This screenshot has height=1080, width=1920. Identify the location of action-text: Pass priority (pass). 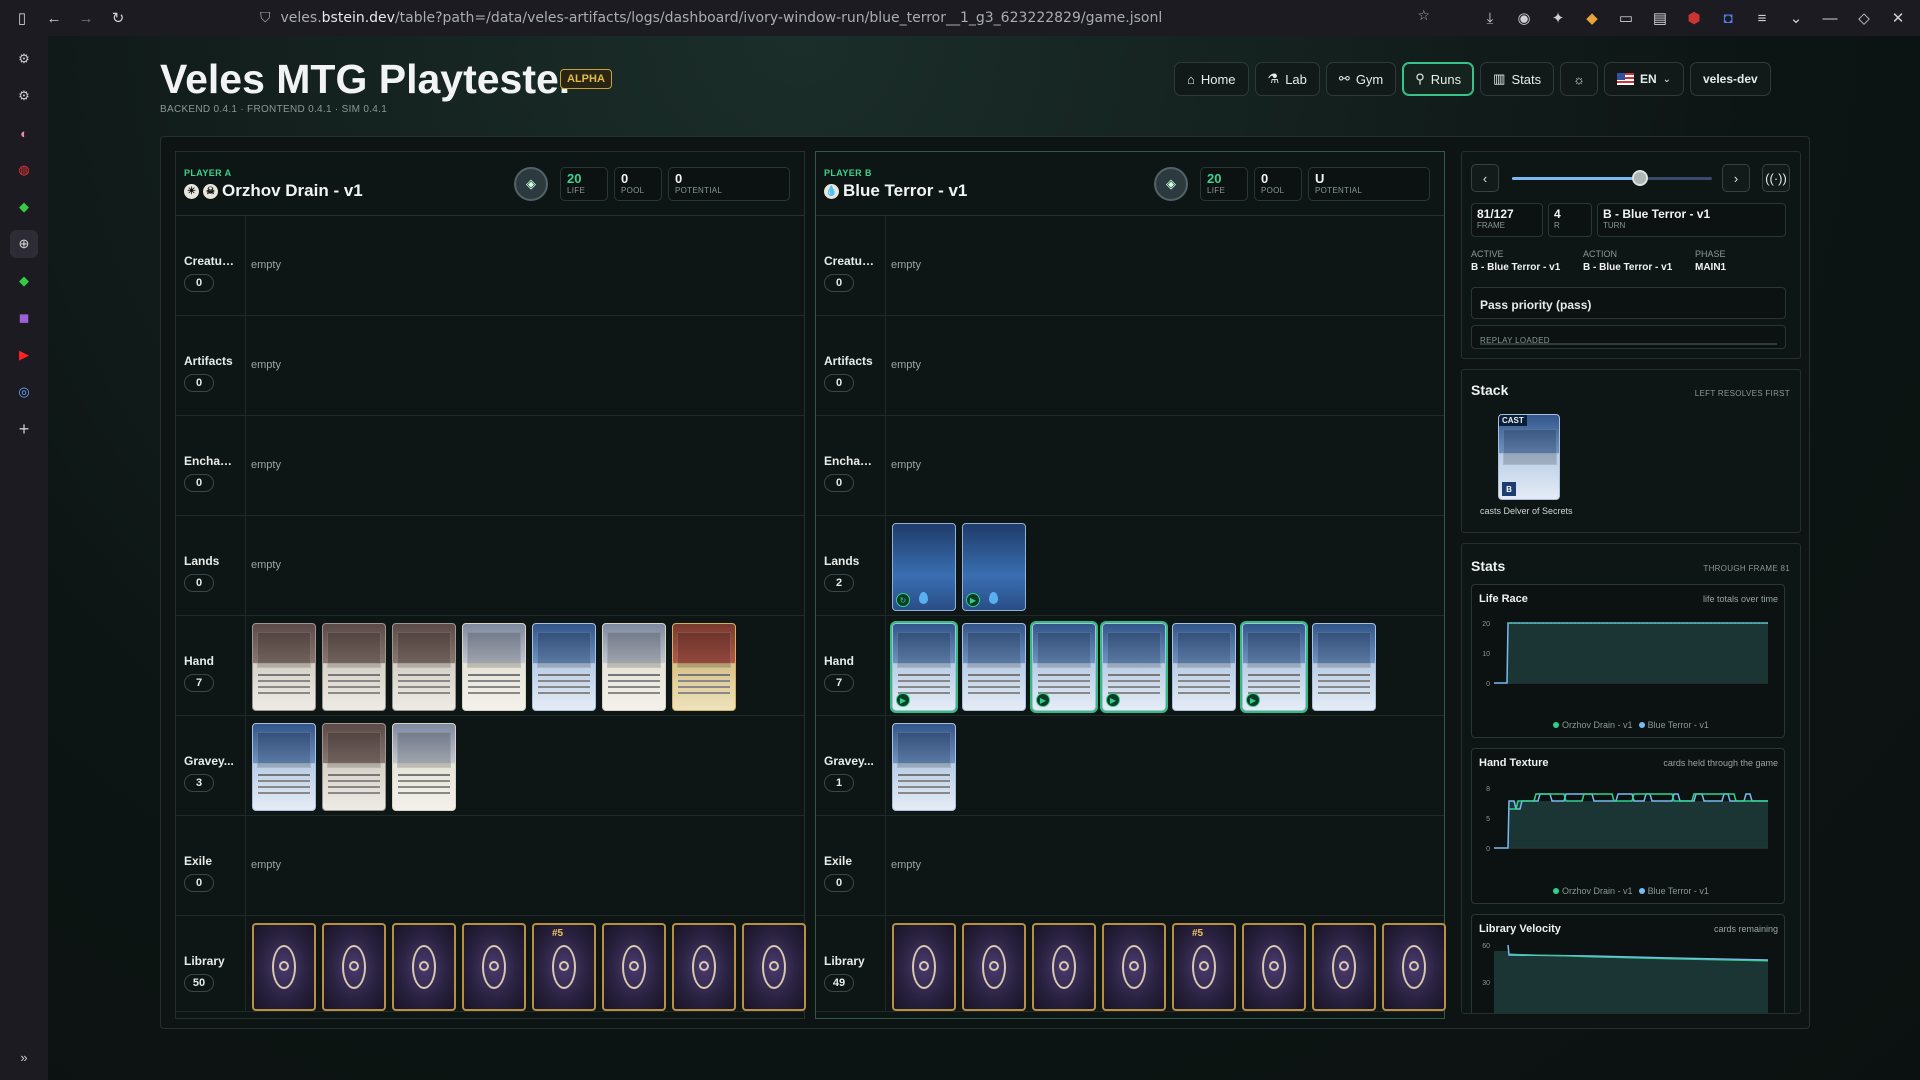
(1536, 305).